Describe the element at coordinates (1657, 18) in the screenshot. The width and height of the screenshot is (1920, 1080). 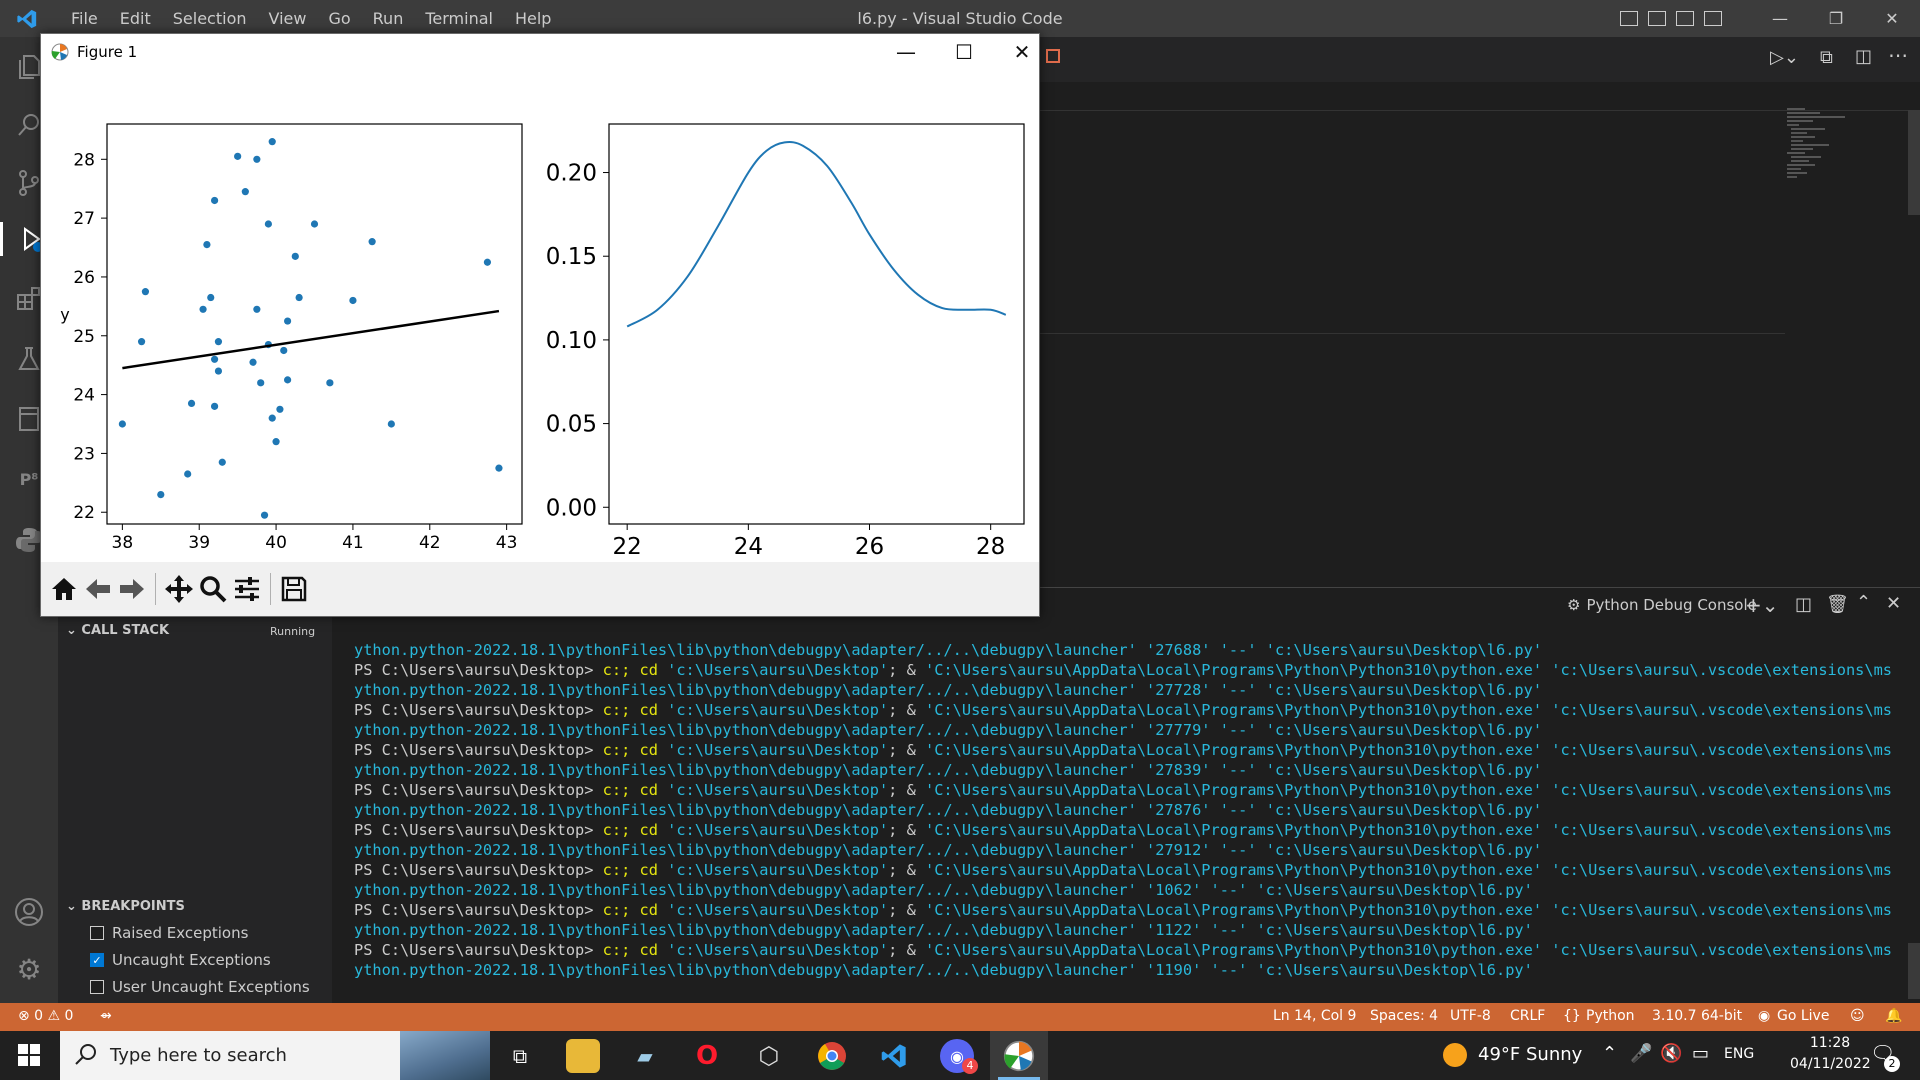
I see `toggle-panel-icon` at that location.